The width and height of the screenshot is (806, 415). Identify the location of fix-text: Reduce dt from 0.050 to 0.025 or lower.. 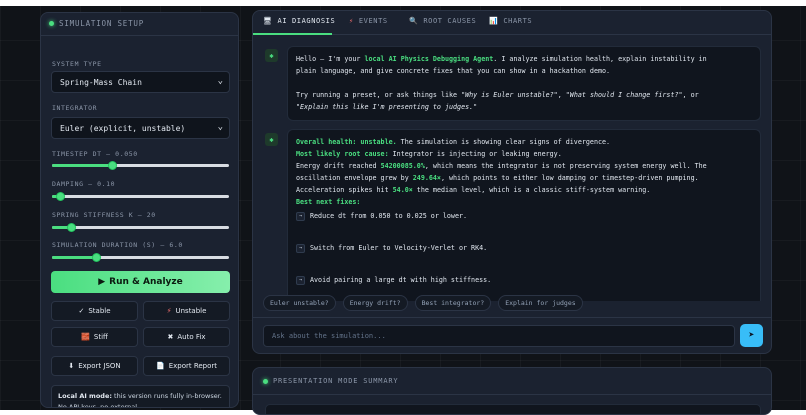
(389, 216).